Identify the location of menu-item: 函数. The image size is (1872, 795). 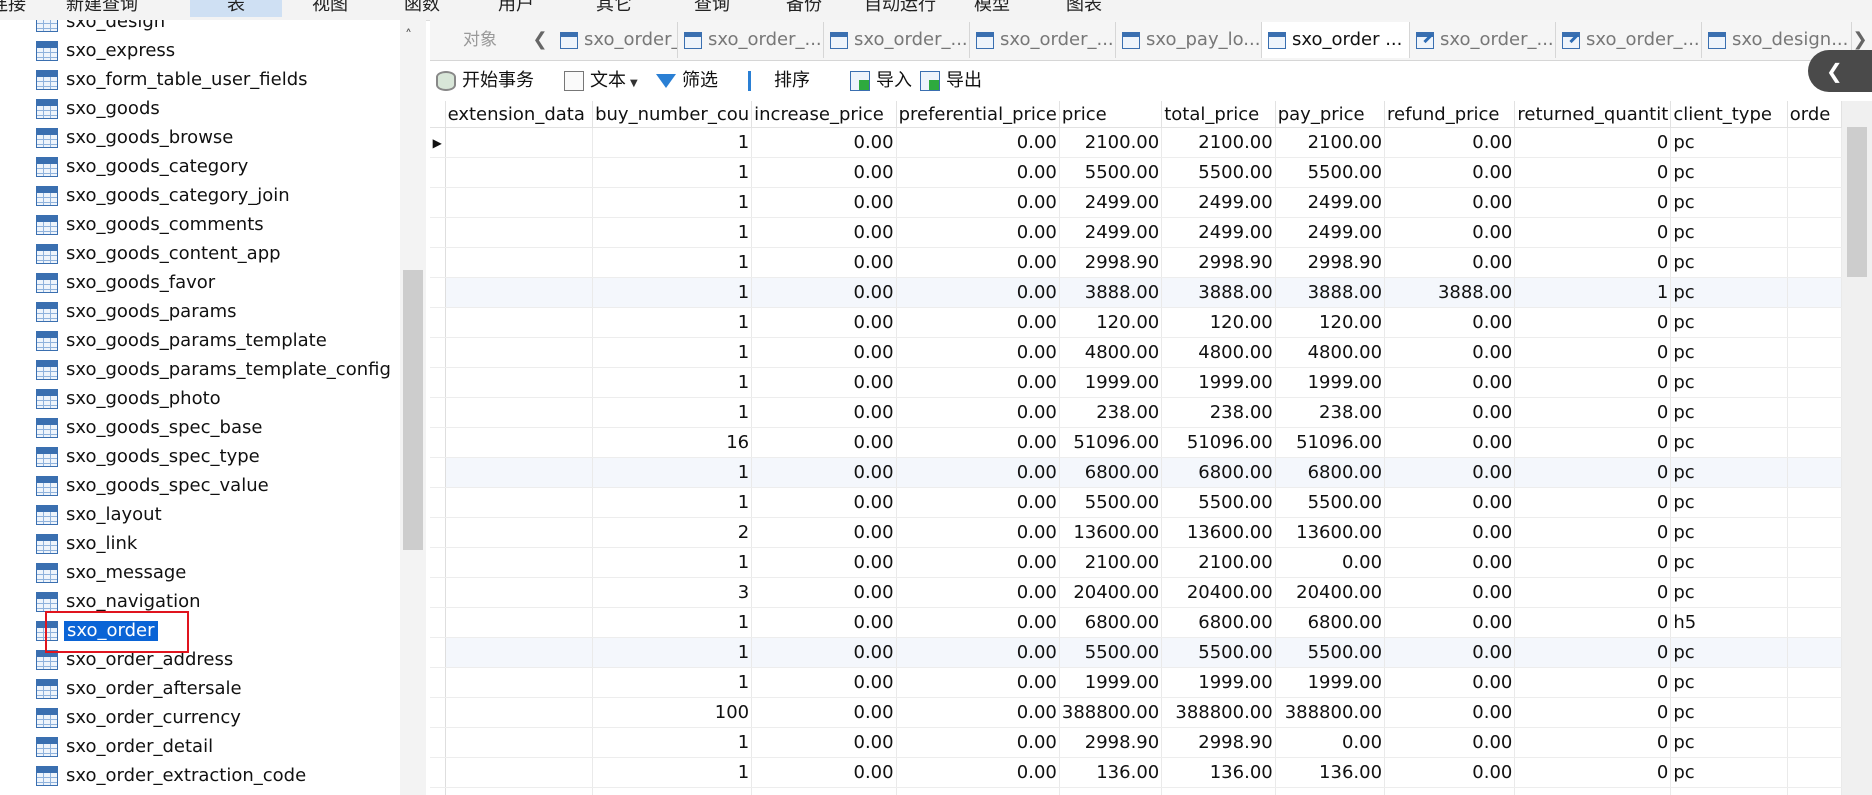
(422, 8).